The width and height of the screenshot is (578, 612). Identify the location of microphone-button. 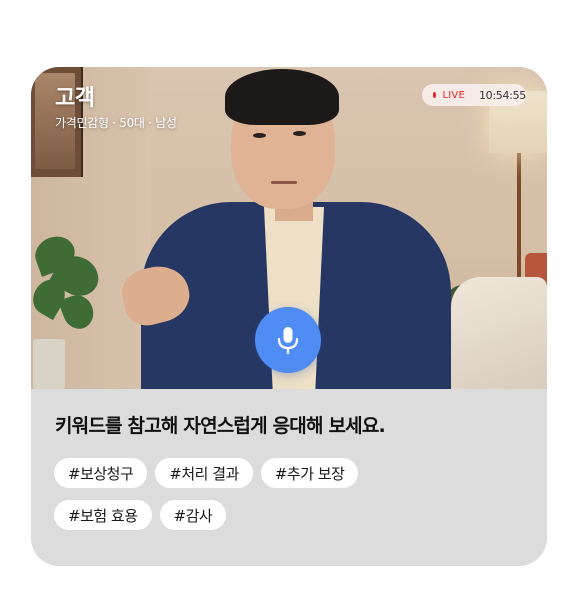
(288, 340).